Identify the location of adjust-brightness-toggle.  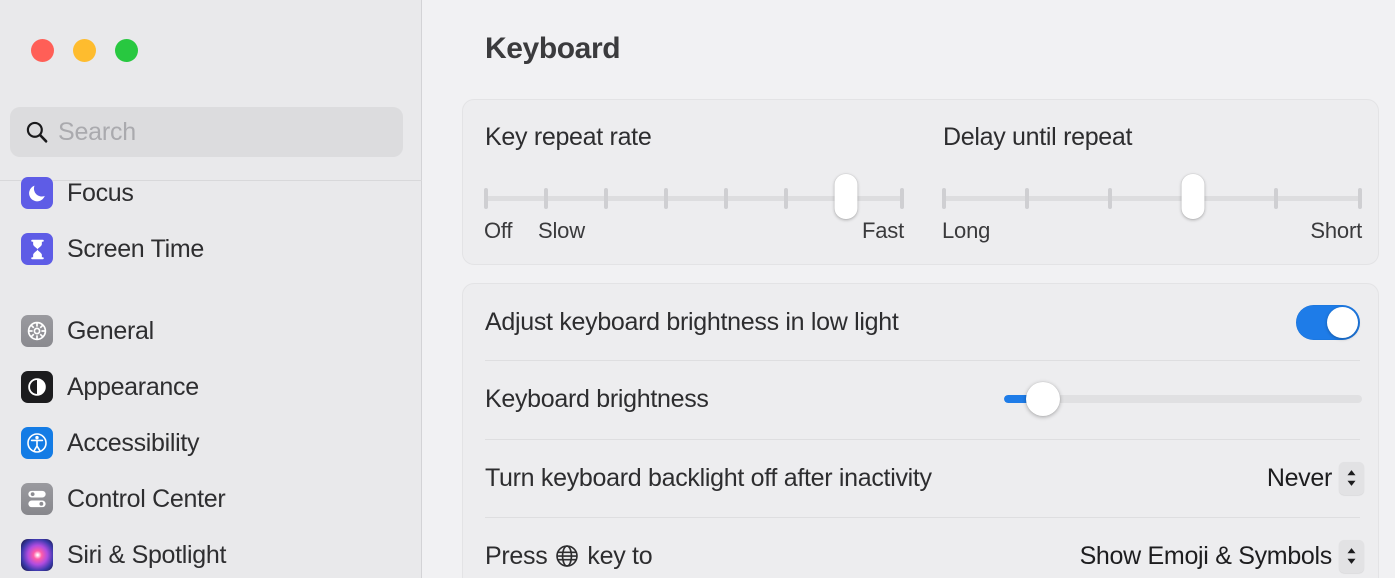
(1328, 322).